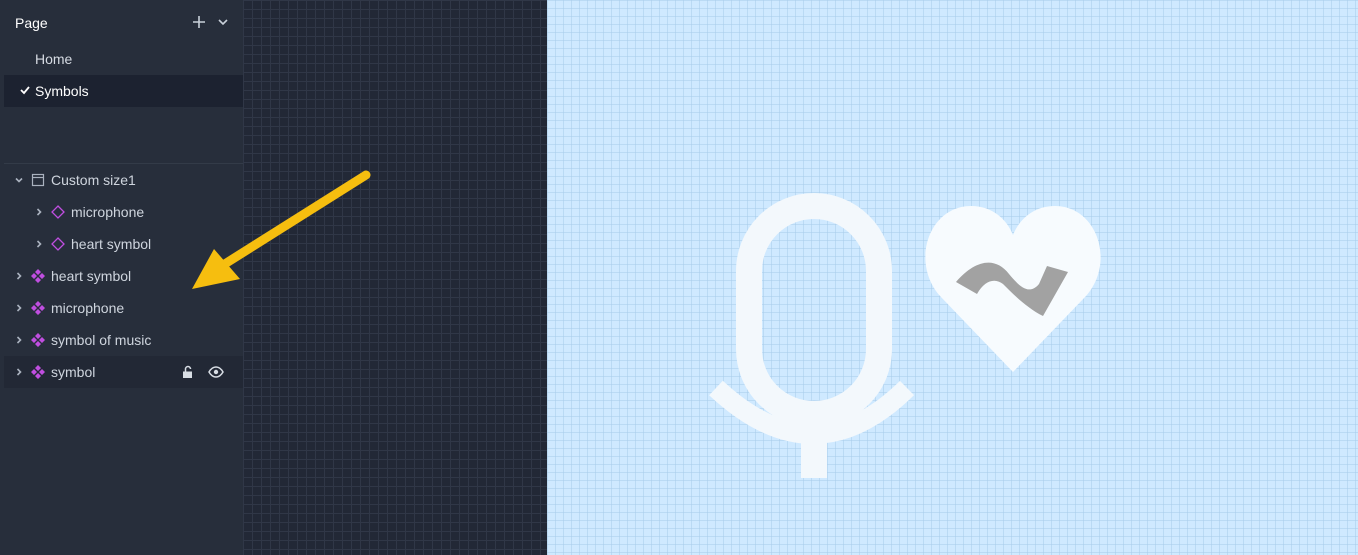  Describe the element at coordinates (123, 91) in the screenshot. I see `page-item-symbols: Symbols` at that location.